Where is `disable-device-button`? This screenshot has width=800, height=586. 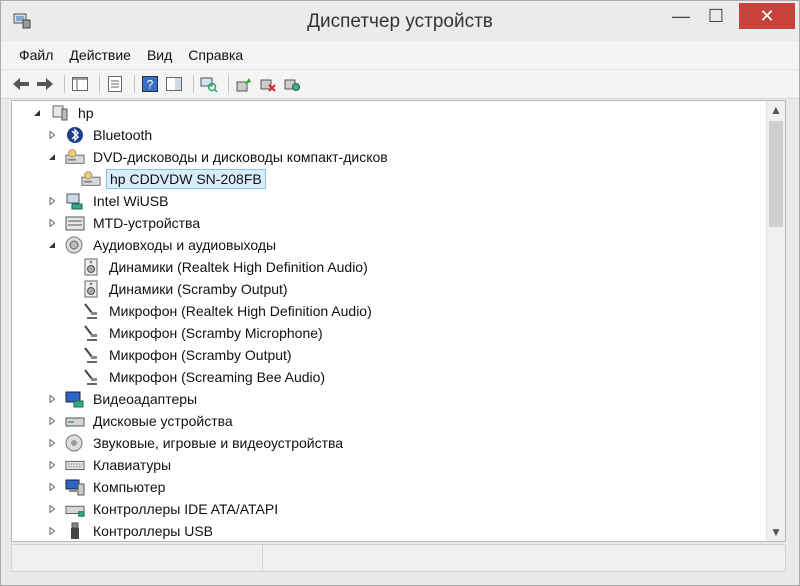
disable-device-button is located at coordinates (268, 84).